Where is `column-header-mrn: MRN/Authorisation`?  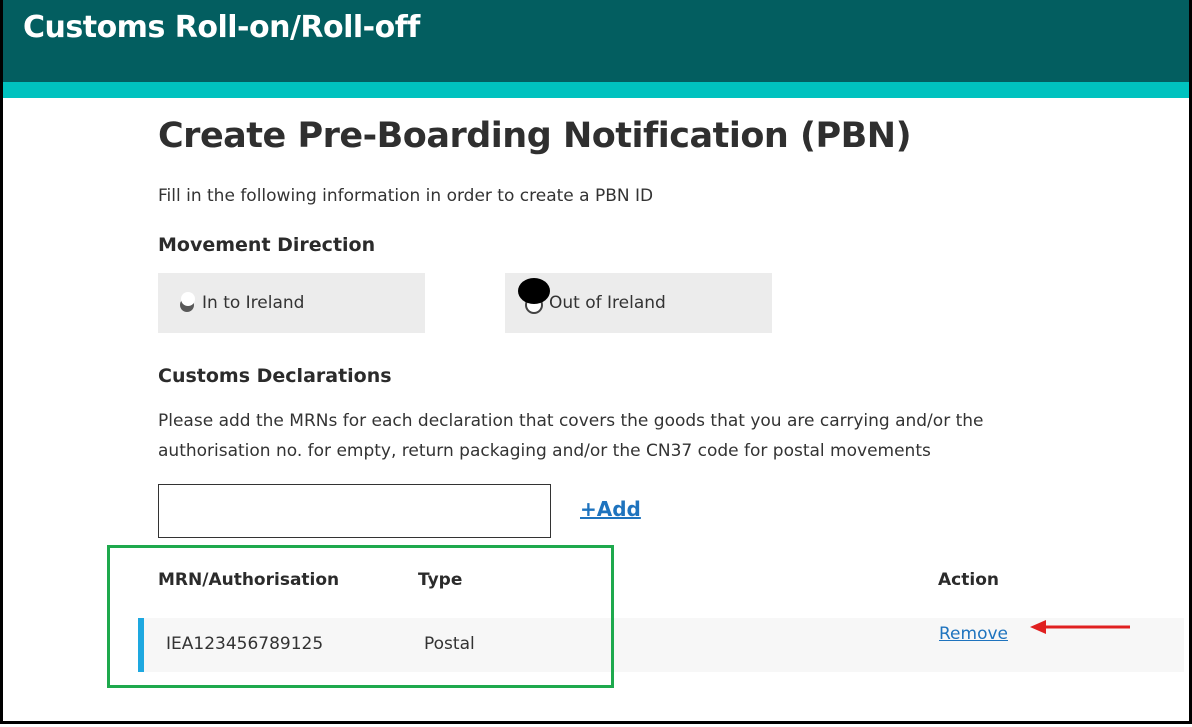 column-header-mrn: MRN/Authorisation is located at coordinates (249, 580).